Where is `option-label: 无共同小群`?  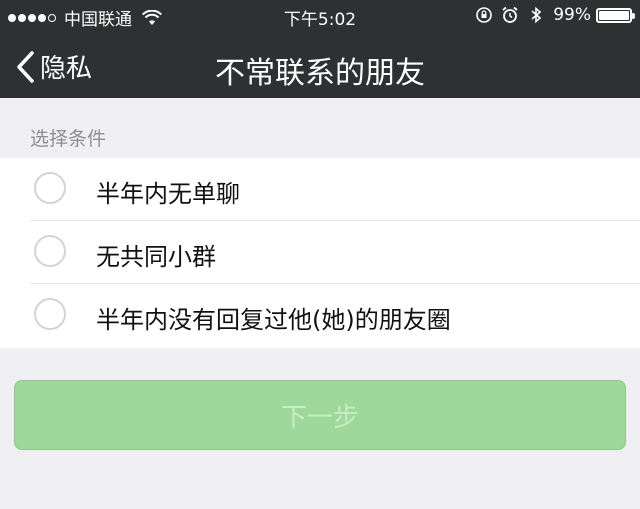 option-label: 无共同小群 is located at coordinates (156, 257).